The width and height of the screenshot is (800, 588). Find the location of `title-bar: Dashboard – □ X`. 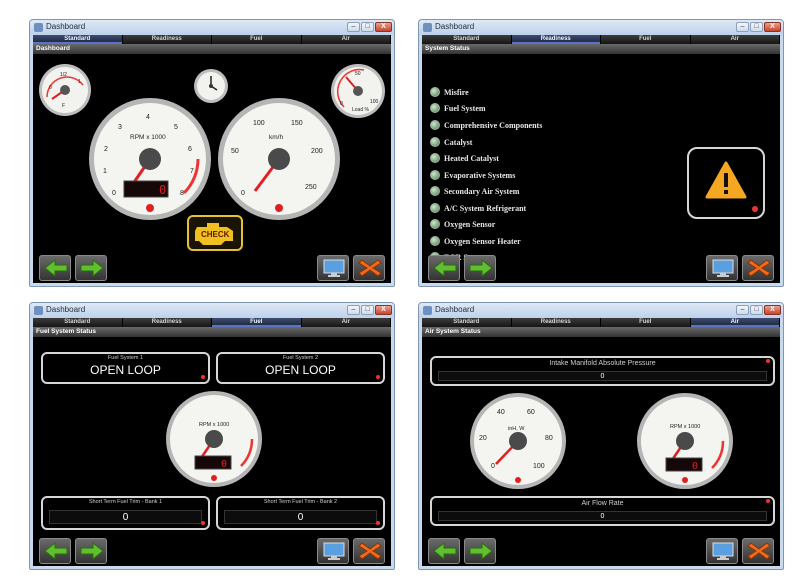

title-bar: Dashboard – □ X is located at coordinates (601, 27).